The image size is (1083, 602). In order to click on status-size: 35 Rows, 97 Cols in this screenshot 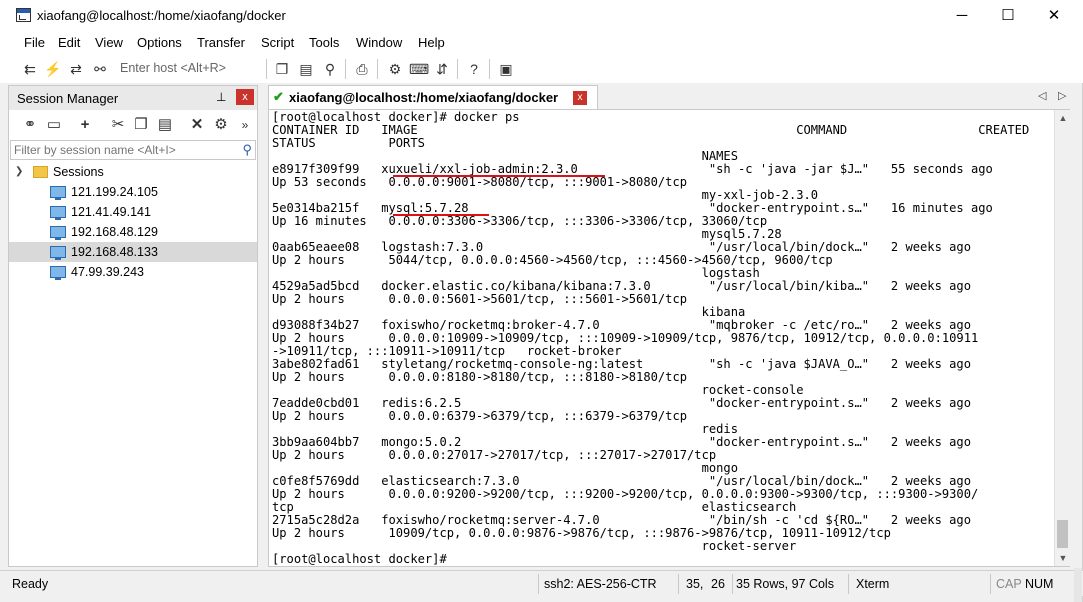, I will do `click(785, 584)`.